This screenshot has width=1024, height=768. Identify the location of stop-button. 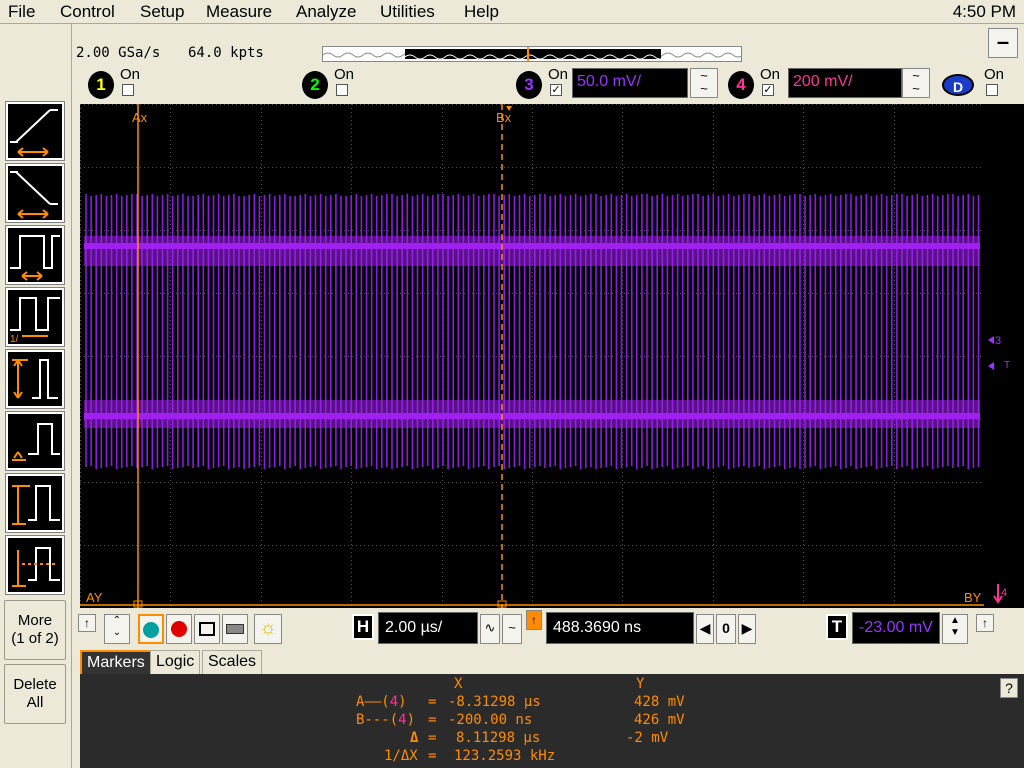
(179, 629).